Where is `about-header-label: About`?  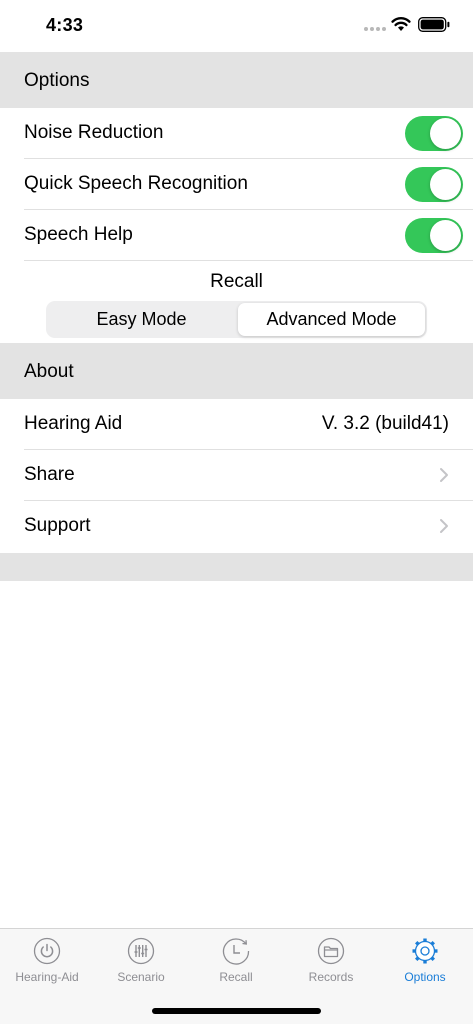
about-header-label: About is located at coordinates (49, 371).